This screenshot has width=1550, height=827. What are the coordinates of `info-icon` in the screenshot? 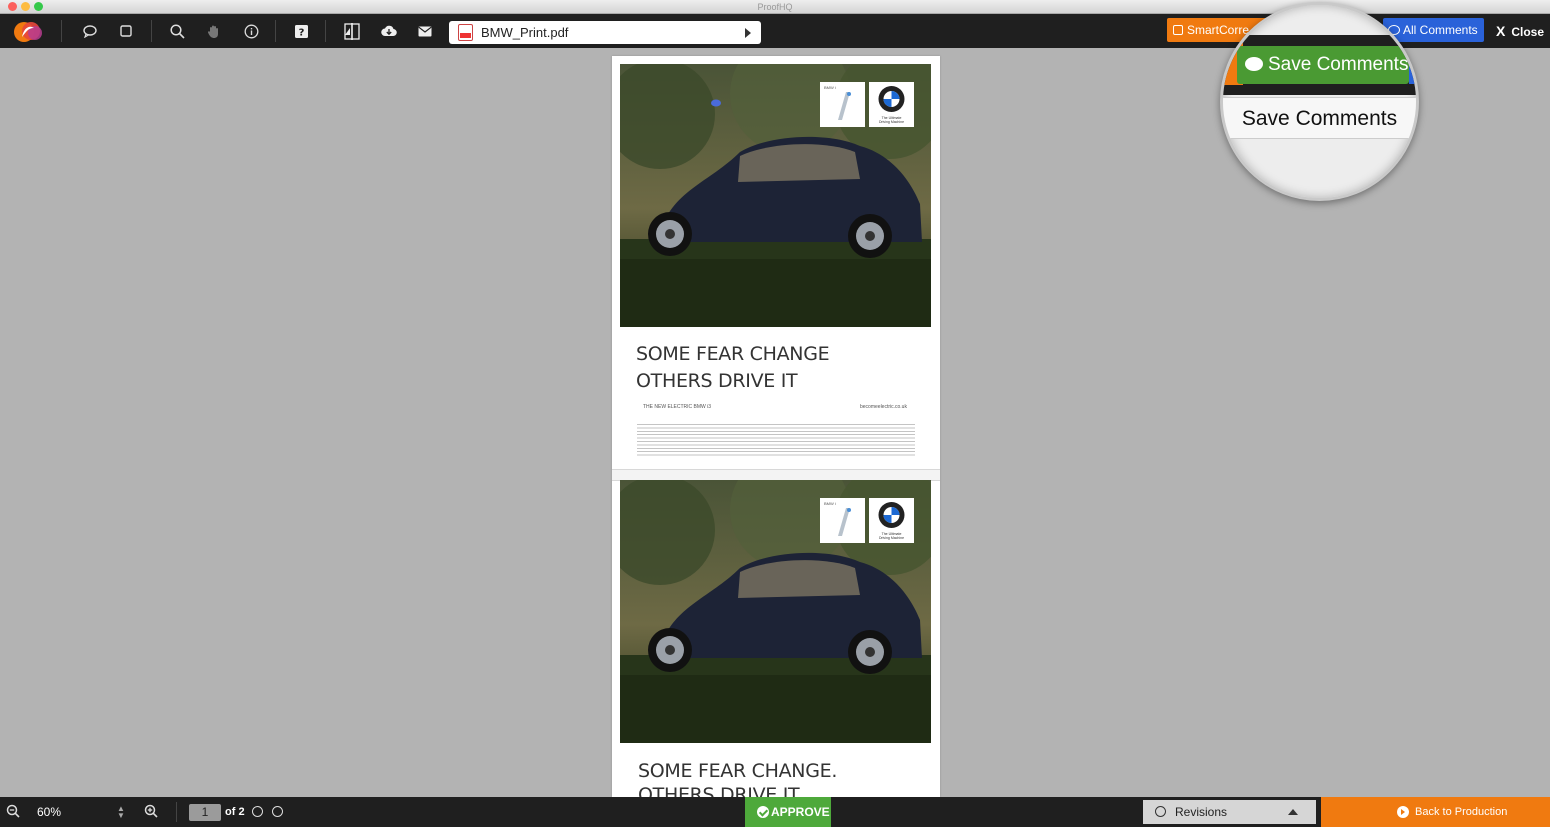 It's located at (251, 31).